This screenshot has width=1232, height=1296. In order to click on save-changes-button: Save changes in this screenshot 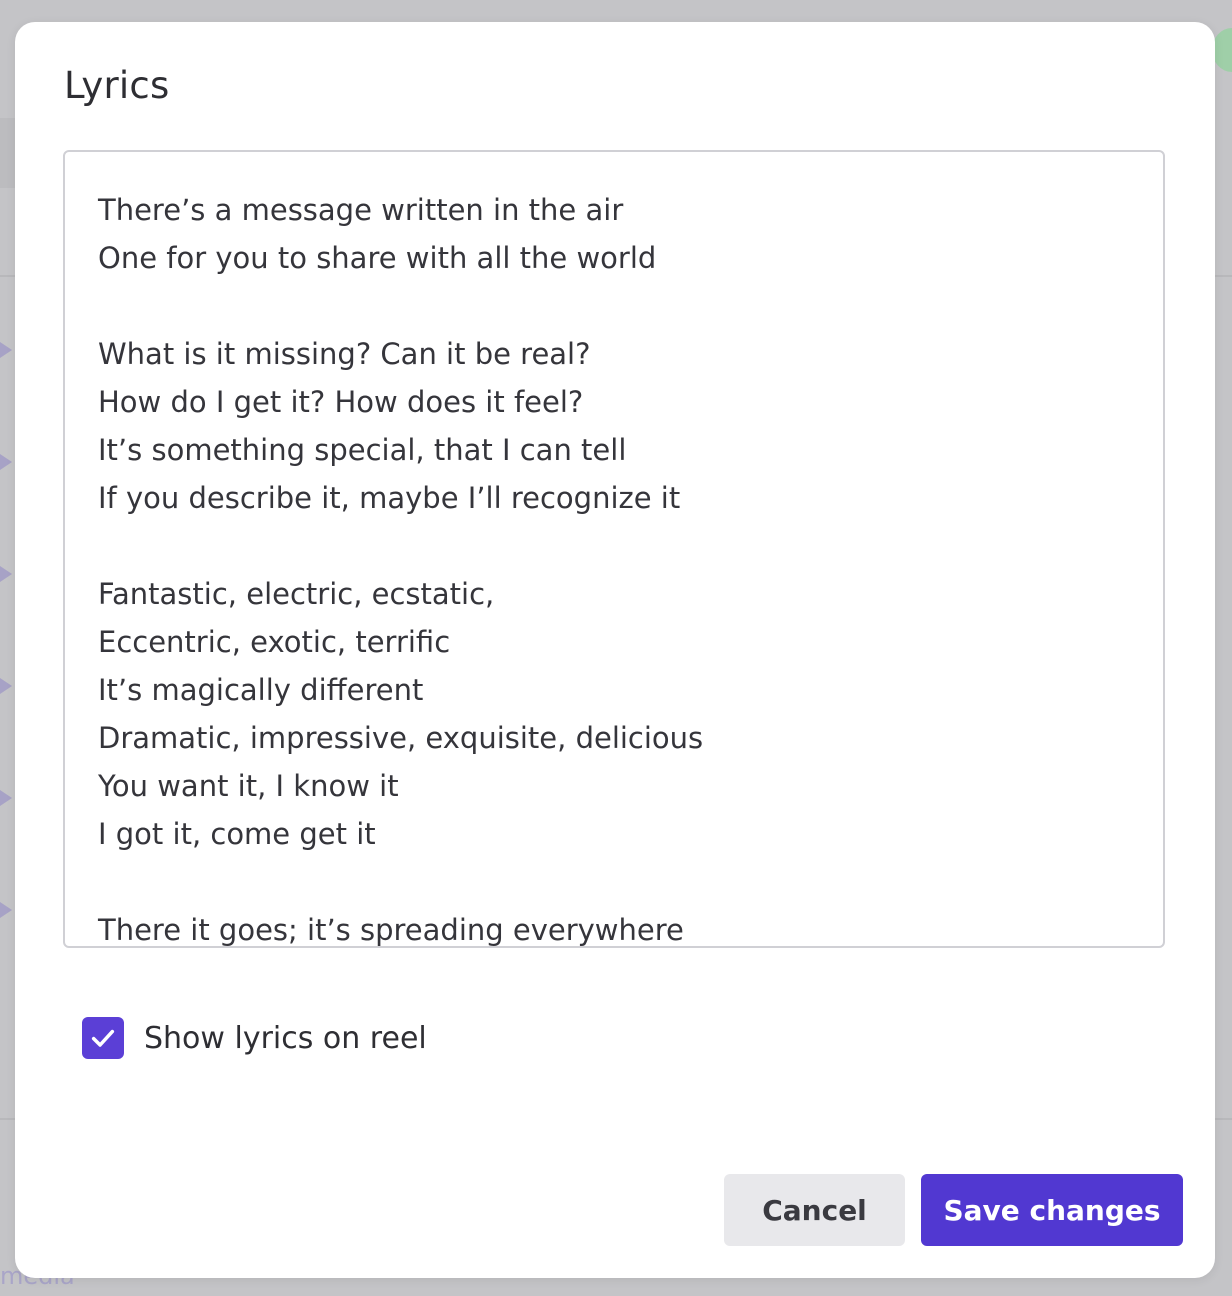, I will do `click(1052, 1210)`.